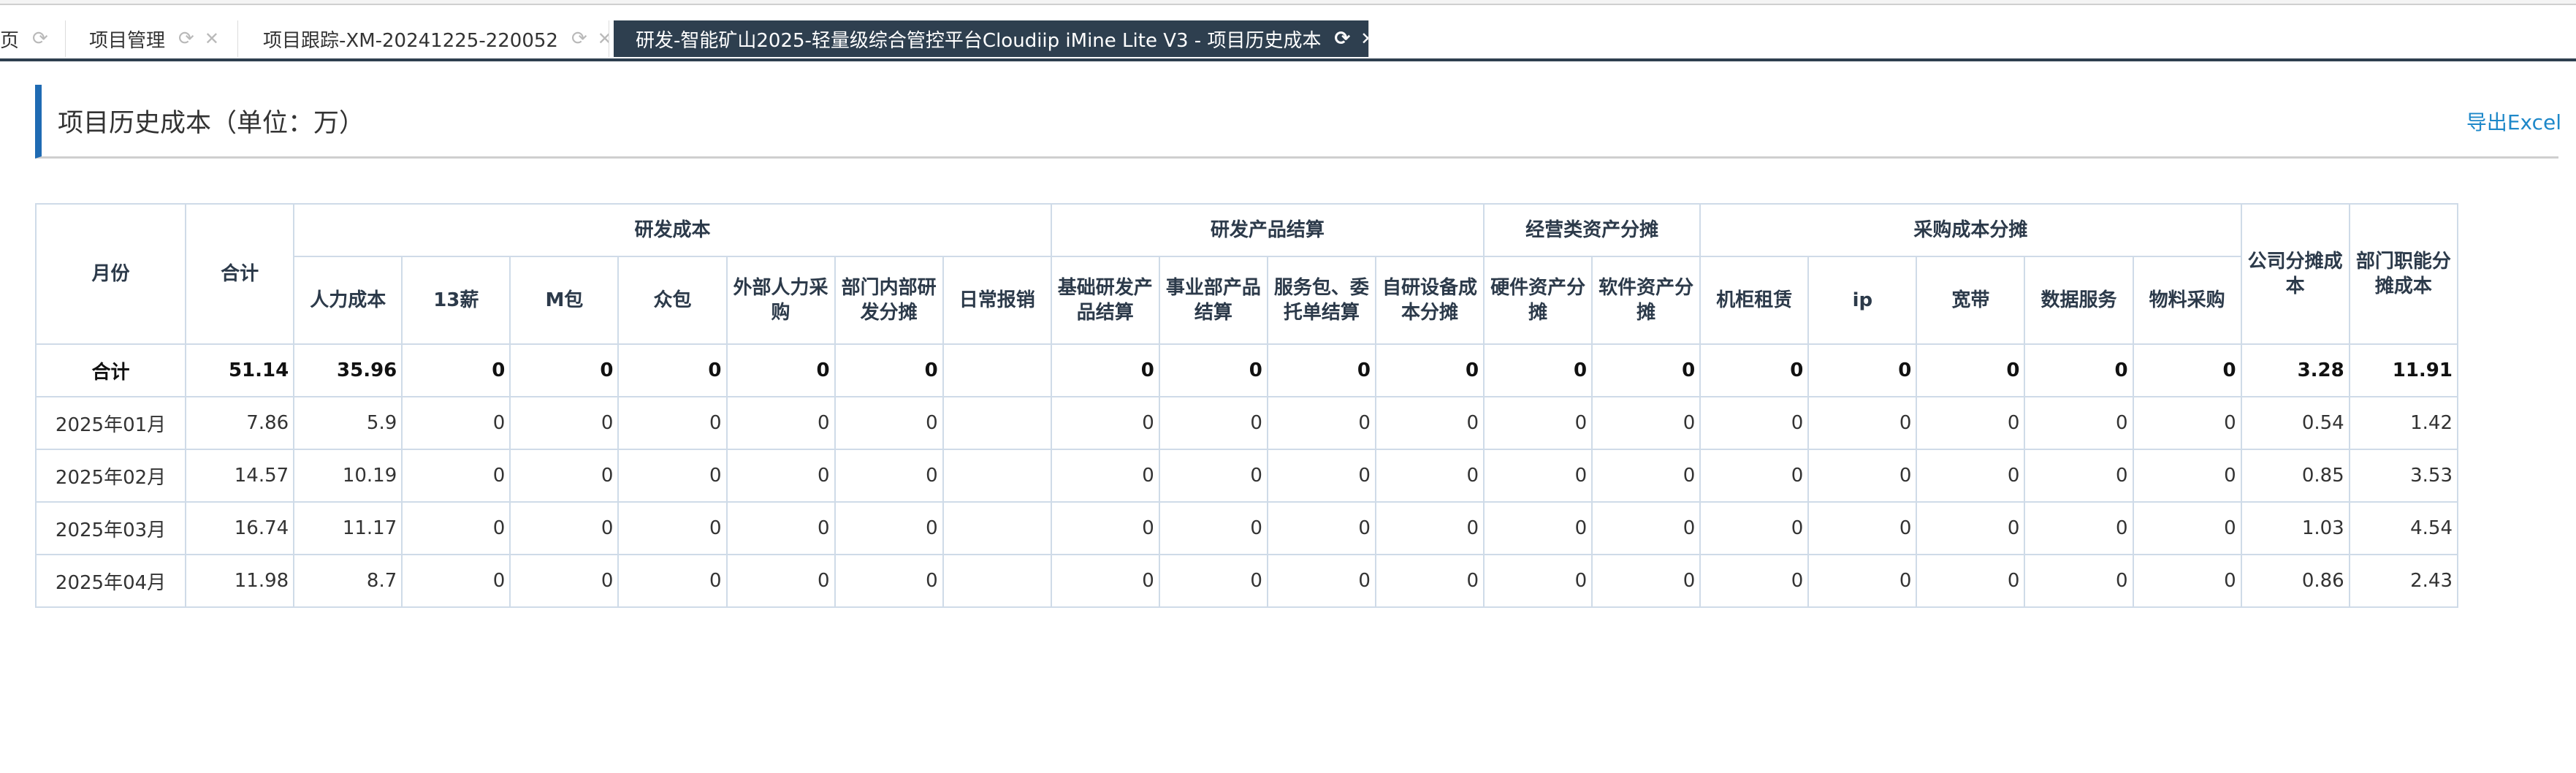 The width and height of the screenshot is (2576, 773). Describe the element at coordinates (1105, 300) in the screenshot. I see `header-basic-rd-settlement: 基础研发产品结算` at that location.